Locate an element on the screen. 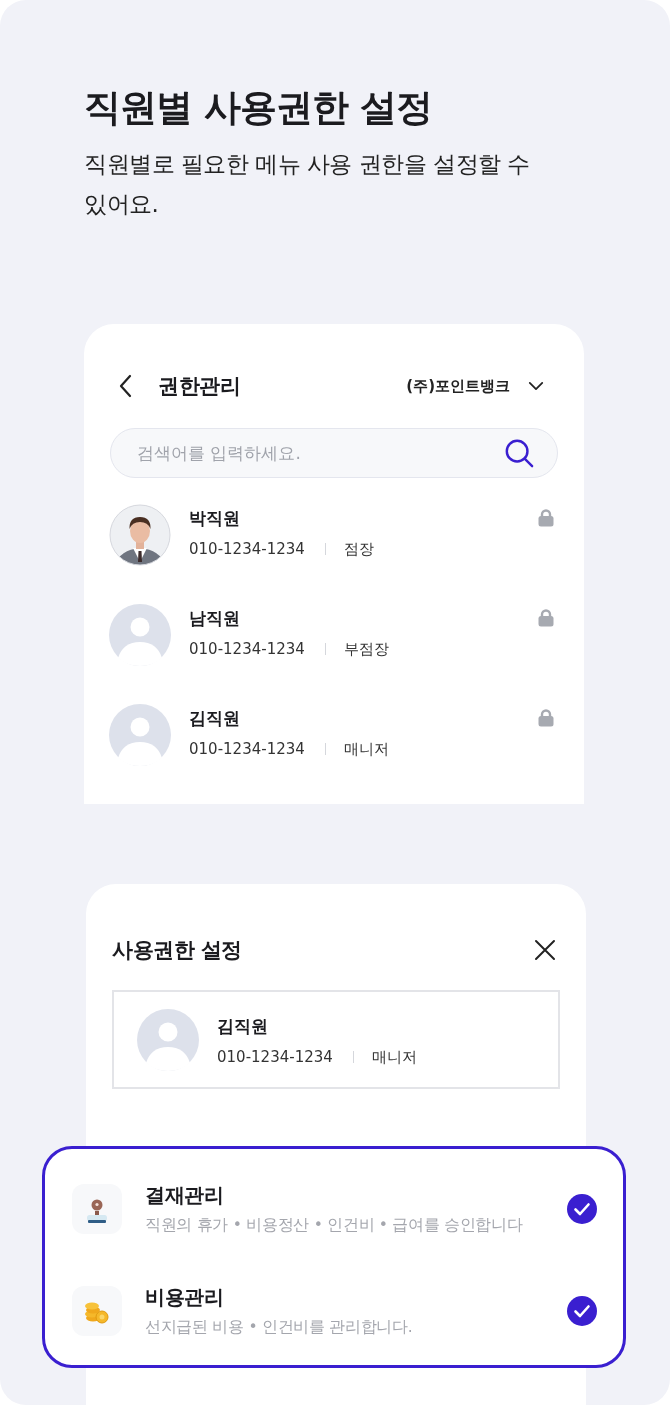  close-icon is located at coordinates (545, 950).